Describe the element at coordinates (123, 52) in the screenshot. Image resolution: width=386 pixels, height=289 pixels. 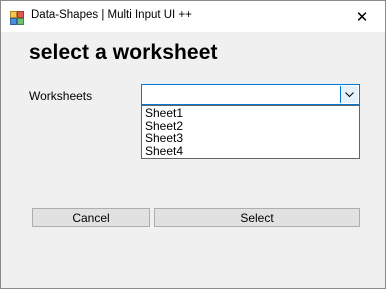
I see `page-title: select a worksheet` at that location.